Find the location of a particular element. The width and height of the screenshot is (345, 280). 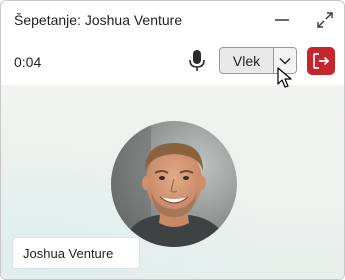

leave-call-button is located at coordinates (321, 61).